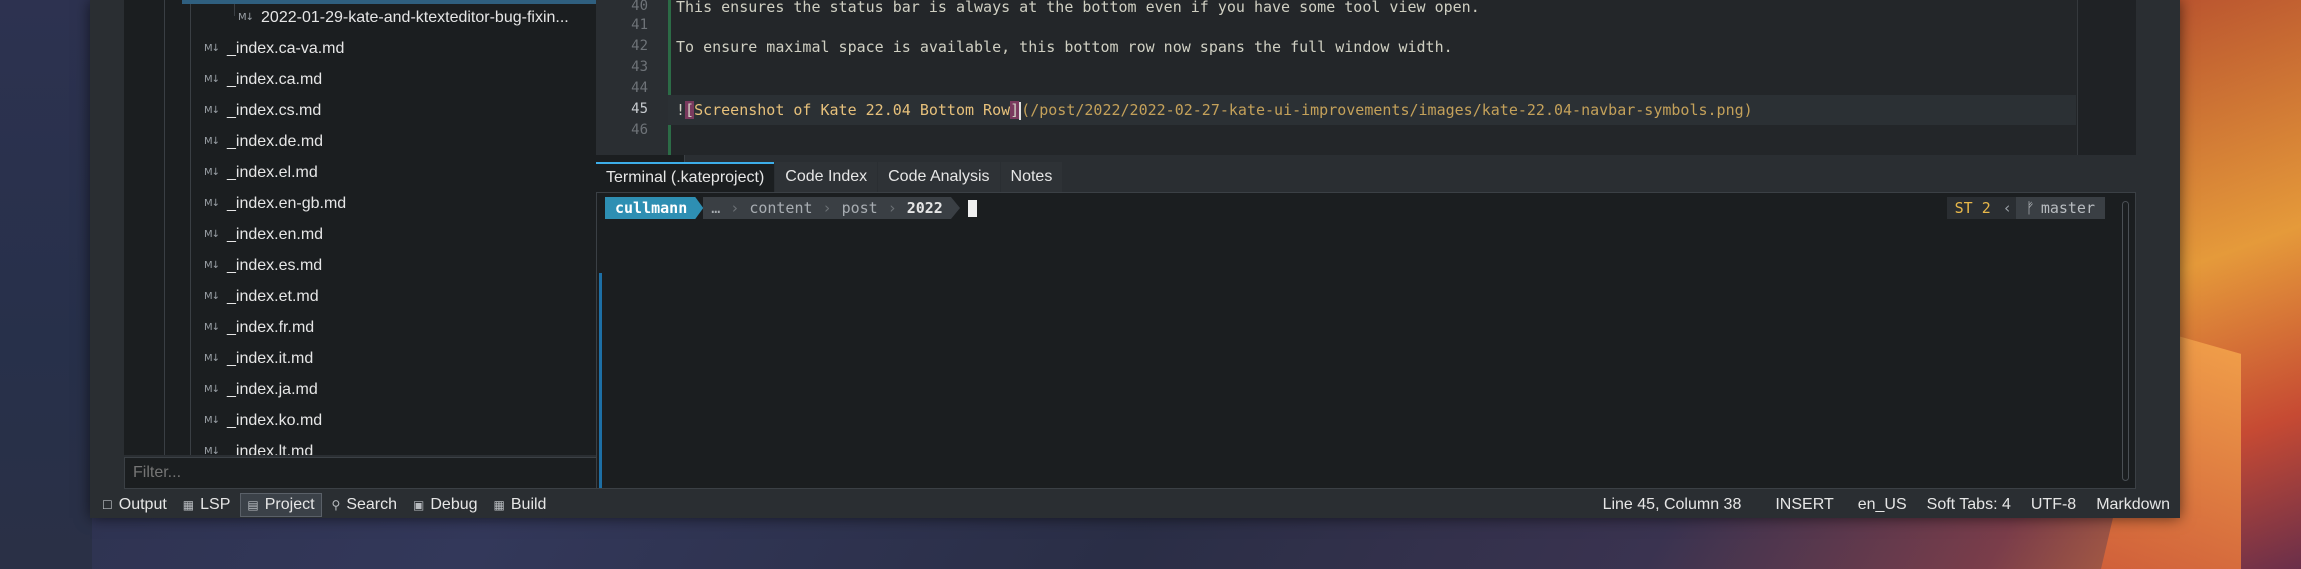  What do you see at coordinates (685, 177) in the screenshot?
I see `tab-terminal: Terminal (.kateproject)` at bounding box center [685, 177].